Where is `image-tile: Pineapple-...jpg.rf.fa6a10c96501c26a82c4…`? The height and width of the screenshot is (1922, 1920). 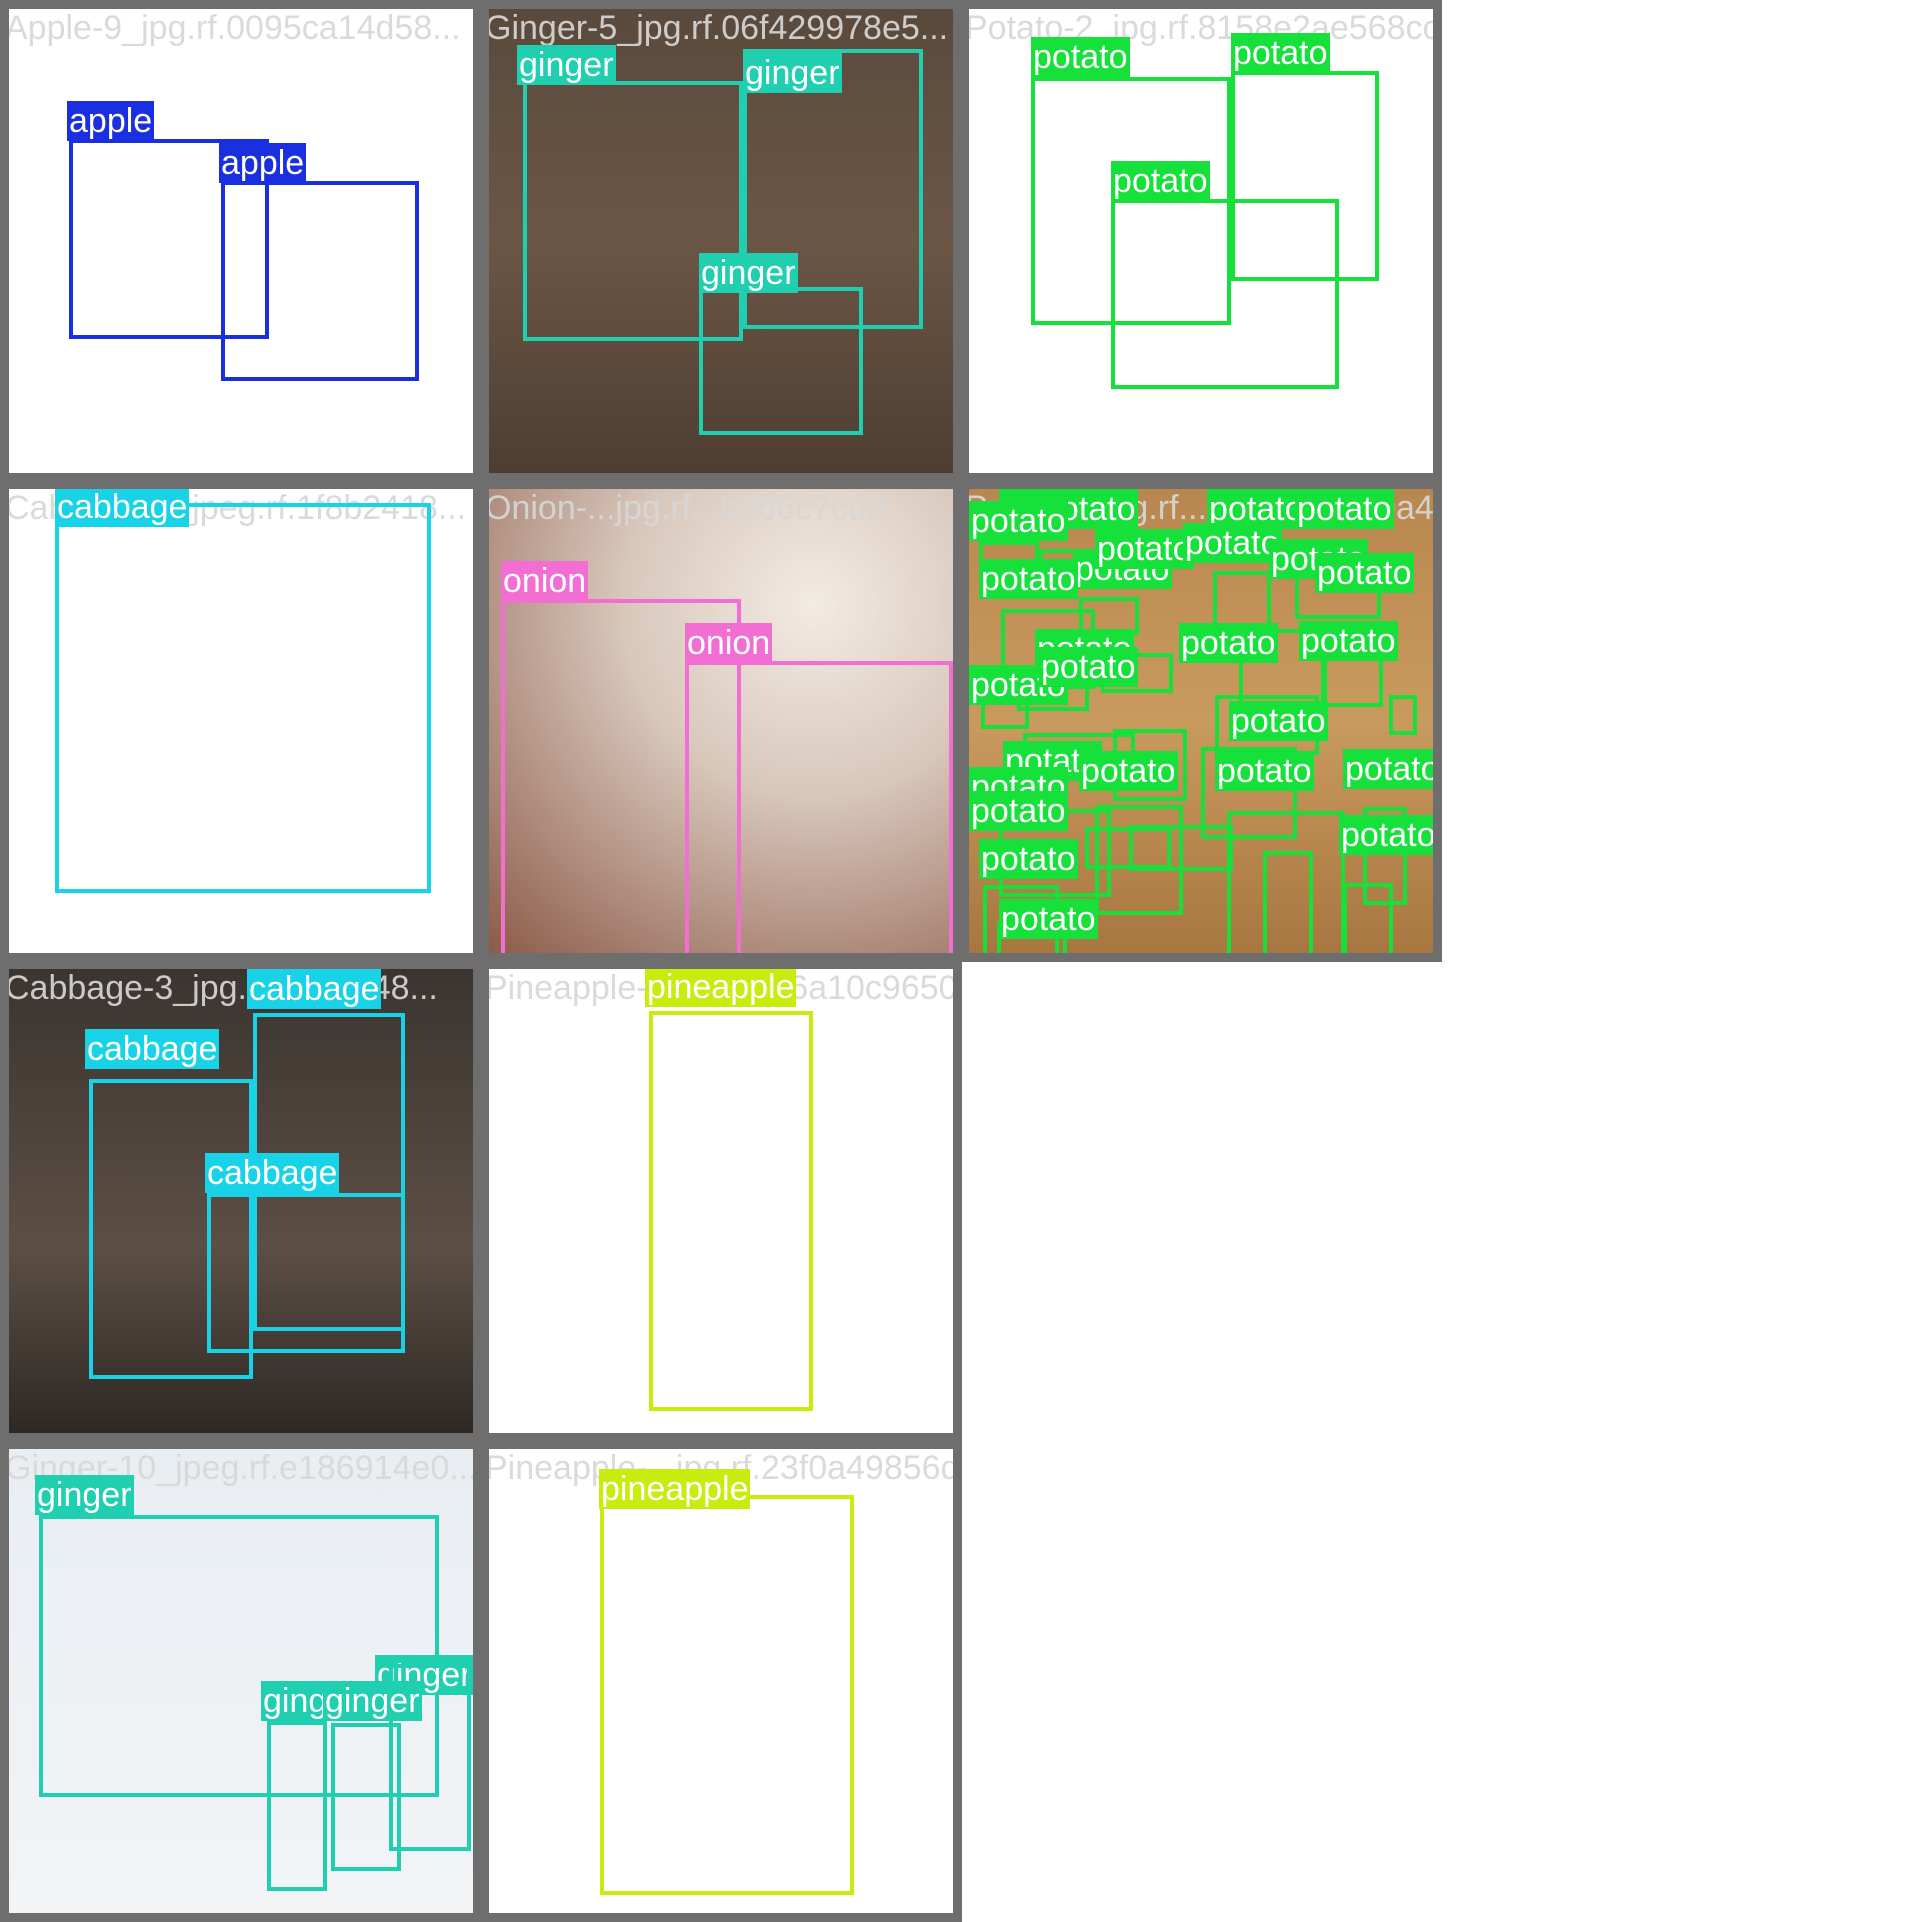 image-tile: Pineapple-...jpg.rf.fa6a10c96501c26a82c4… is located at coordinates (721, 1201).